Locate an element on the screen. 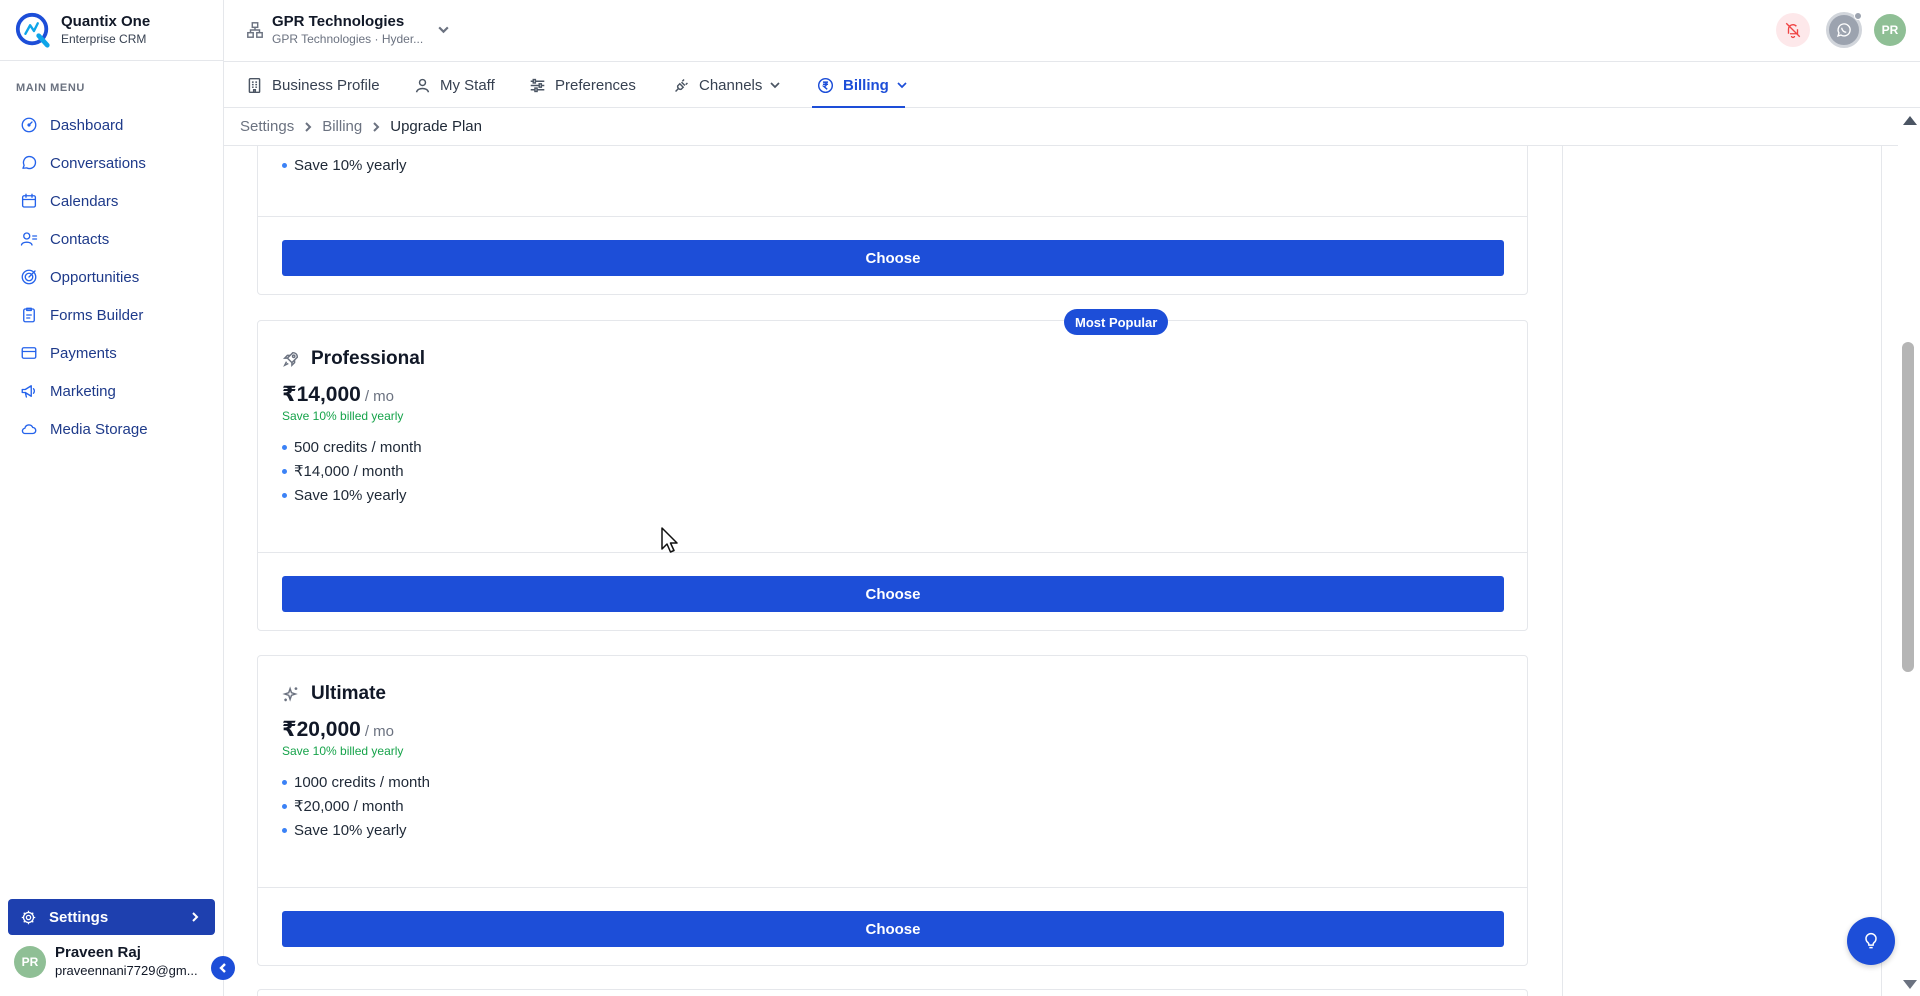 Image resolution: width=1920 pixels, height=996 pixels. tab-label: Preferences is located at coordinates (595, 85).